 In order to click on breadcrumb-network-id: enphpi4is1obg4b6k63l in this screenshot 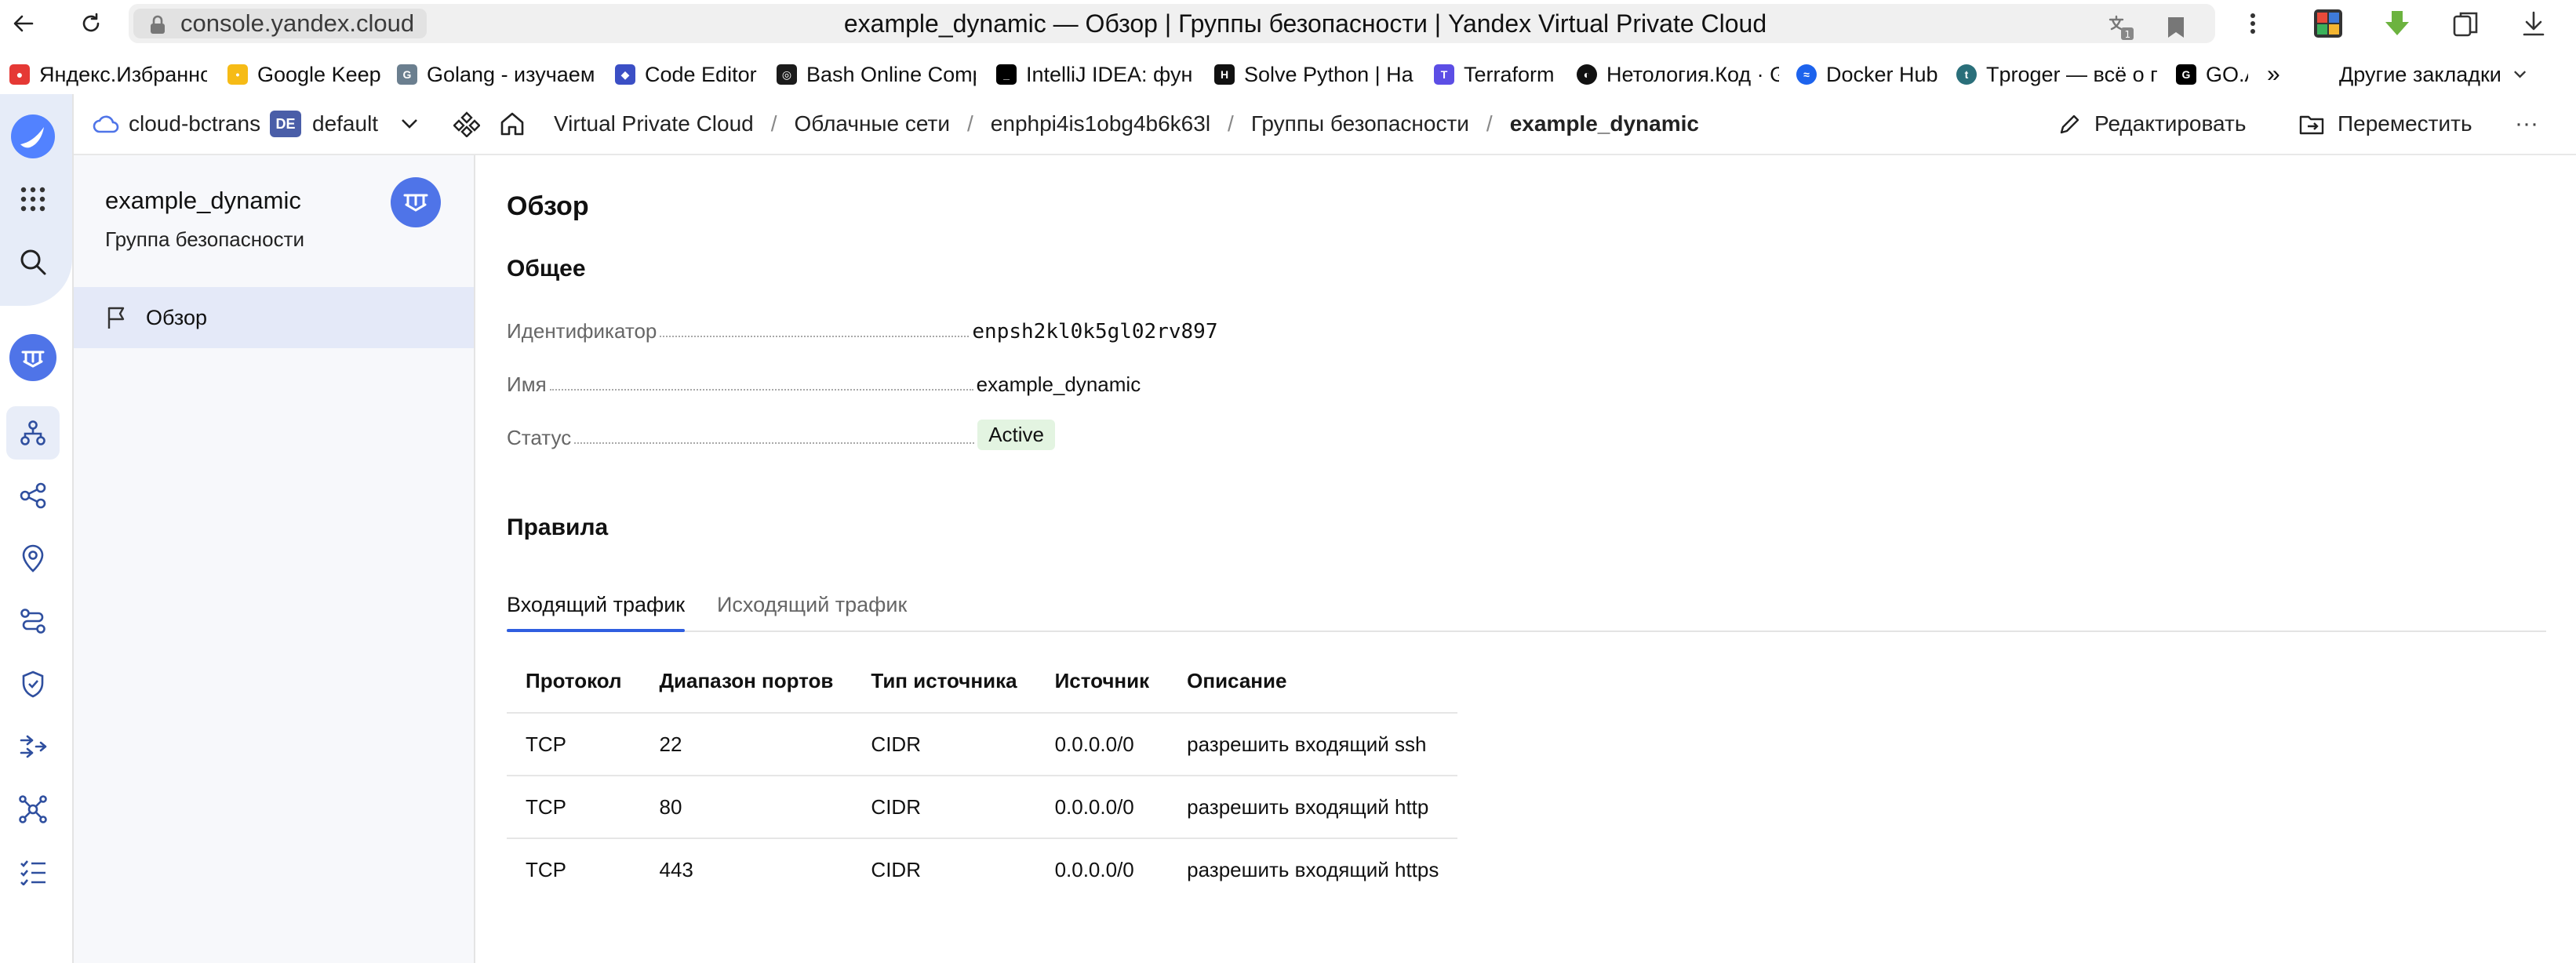, I will do `click(1100, 123)`.